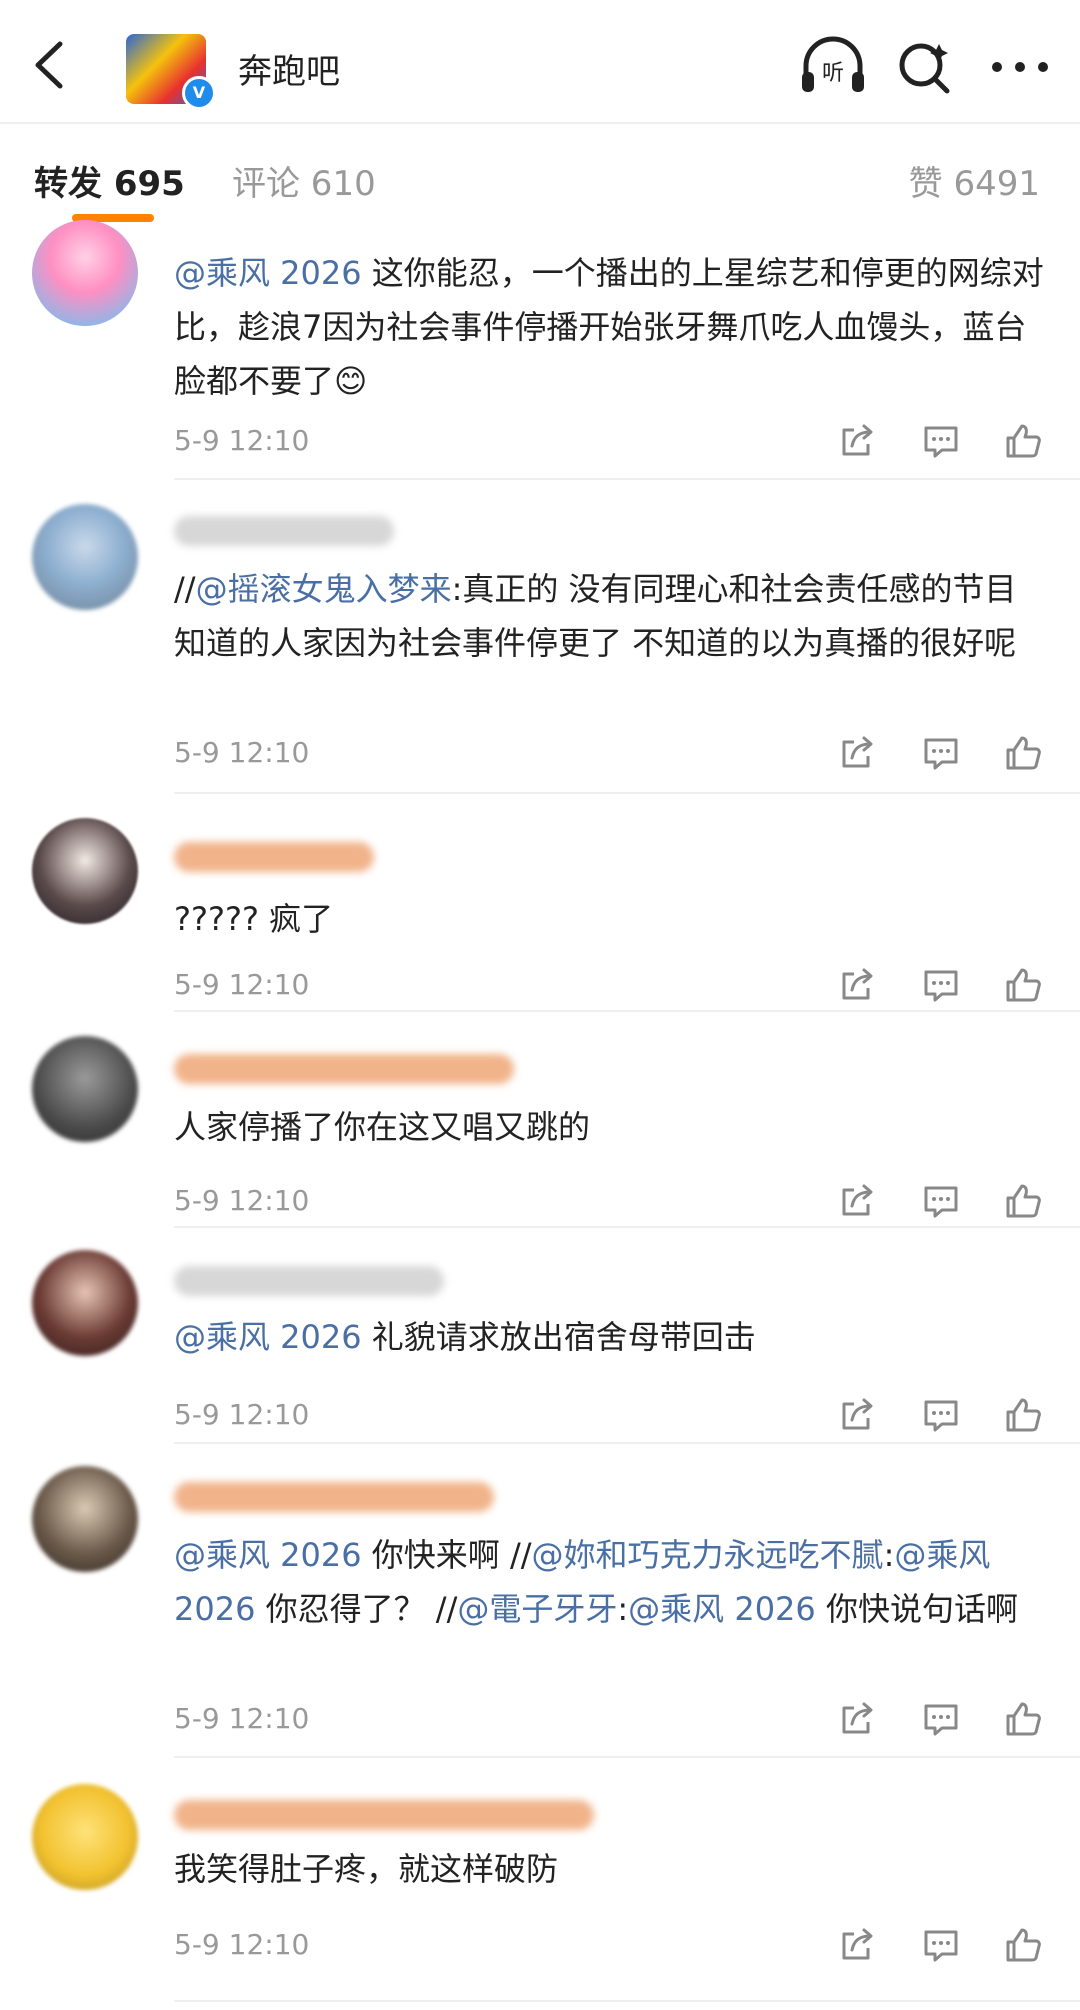  I want to click on comment-segment: 😊, so click(351, 381).